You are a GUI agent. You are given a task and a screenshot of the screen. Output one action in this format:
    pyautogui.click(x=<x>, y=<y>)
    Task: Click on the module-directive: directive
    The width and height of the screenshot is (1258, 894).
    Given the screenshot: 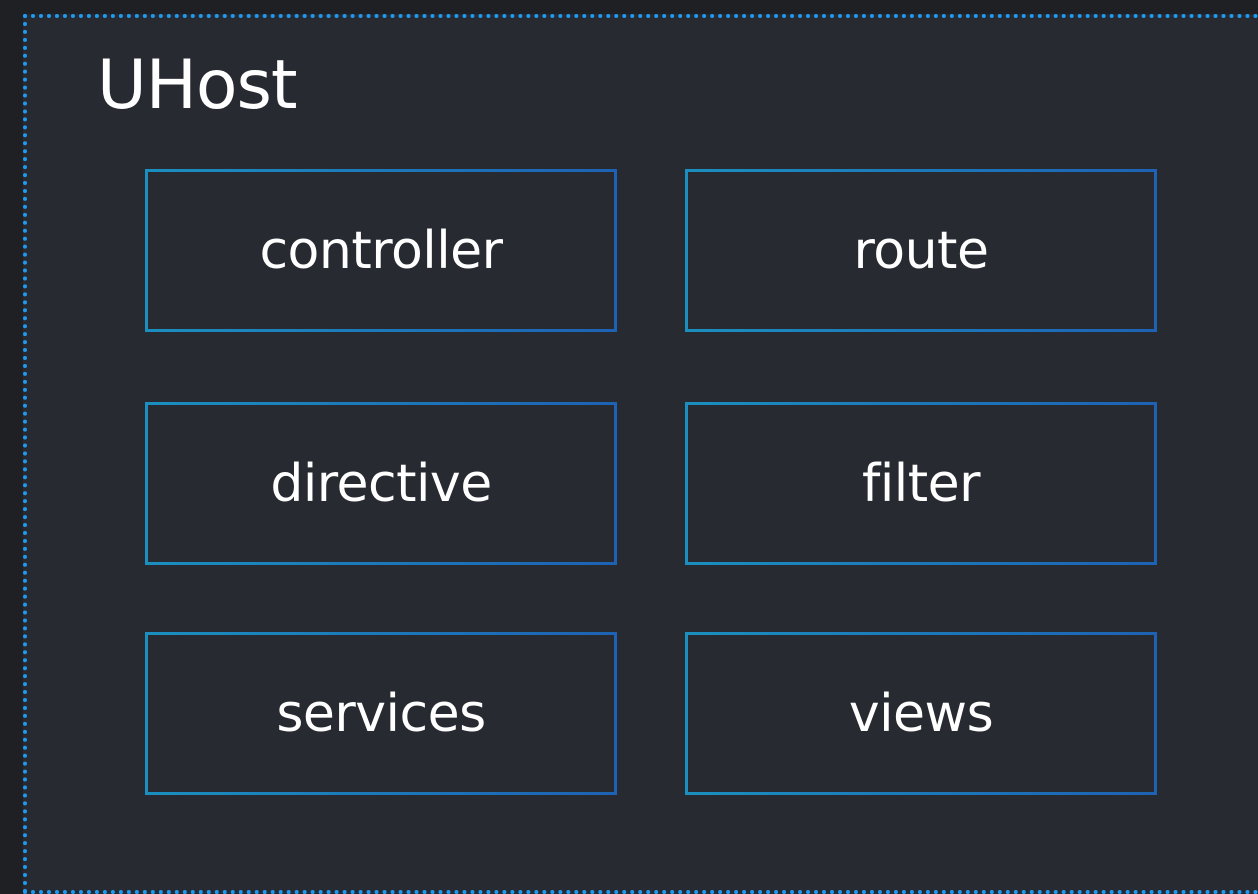 What is the action you would take?
    pyautogui.click(x=381, y=483)
    